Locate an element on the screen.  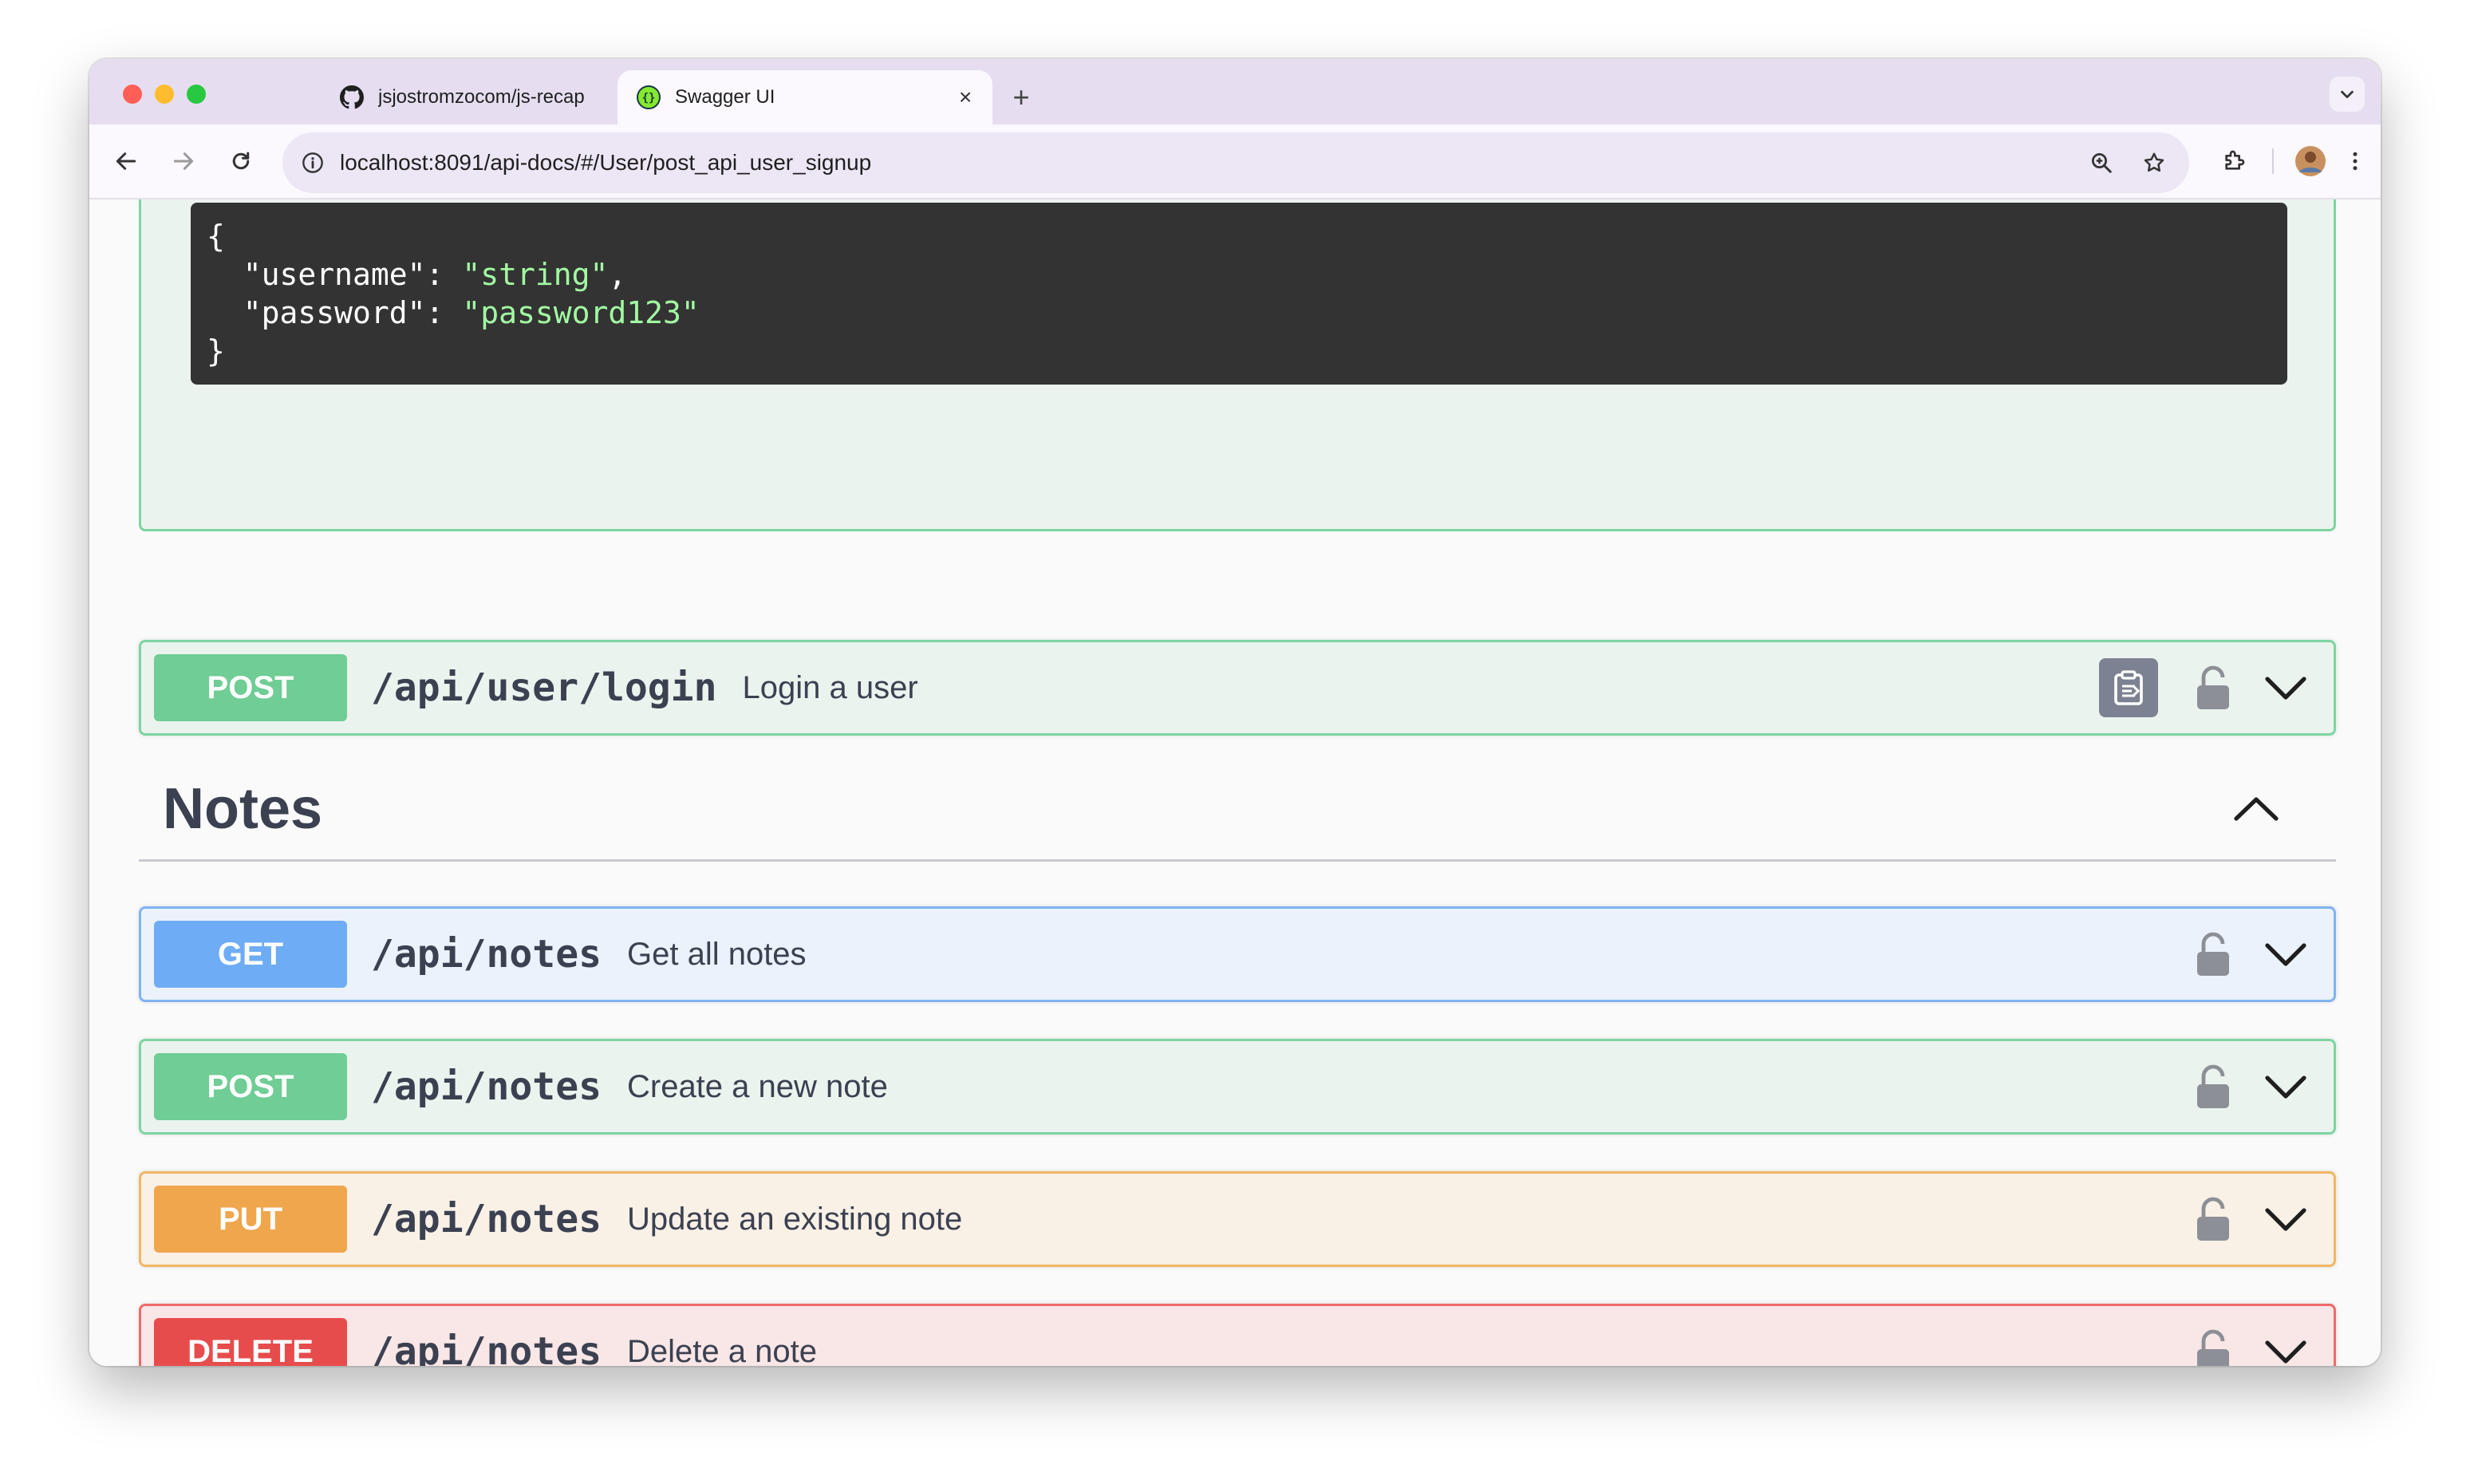
endpoint-summary: Get all notes is located at coordinates (716, 954).